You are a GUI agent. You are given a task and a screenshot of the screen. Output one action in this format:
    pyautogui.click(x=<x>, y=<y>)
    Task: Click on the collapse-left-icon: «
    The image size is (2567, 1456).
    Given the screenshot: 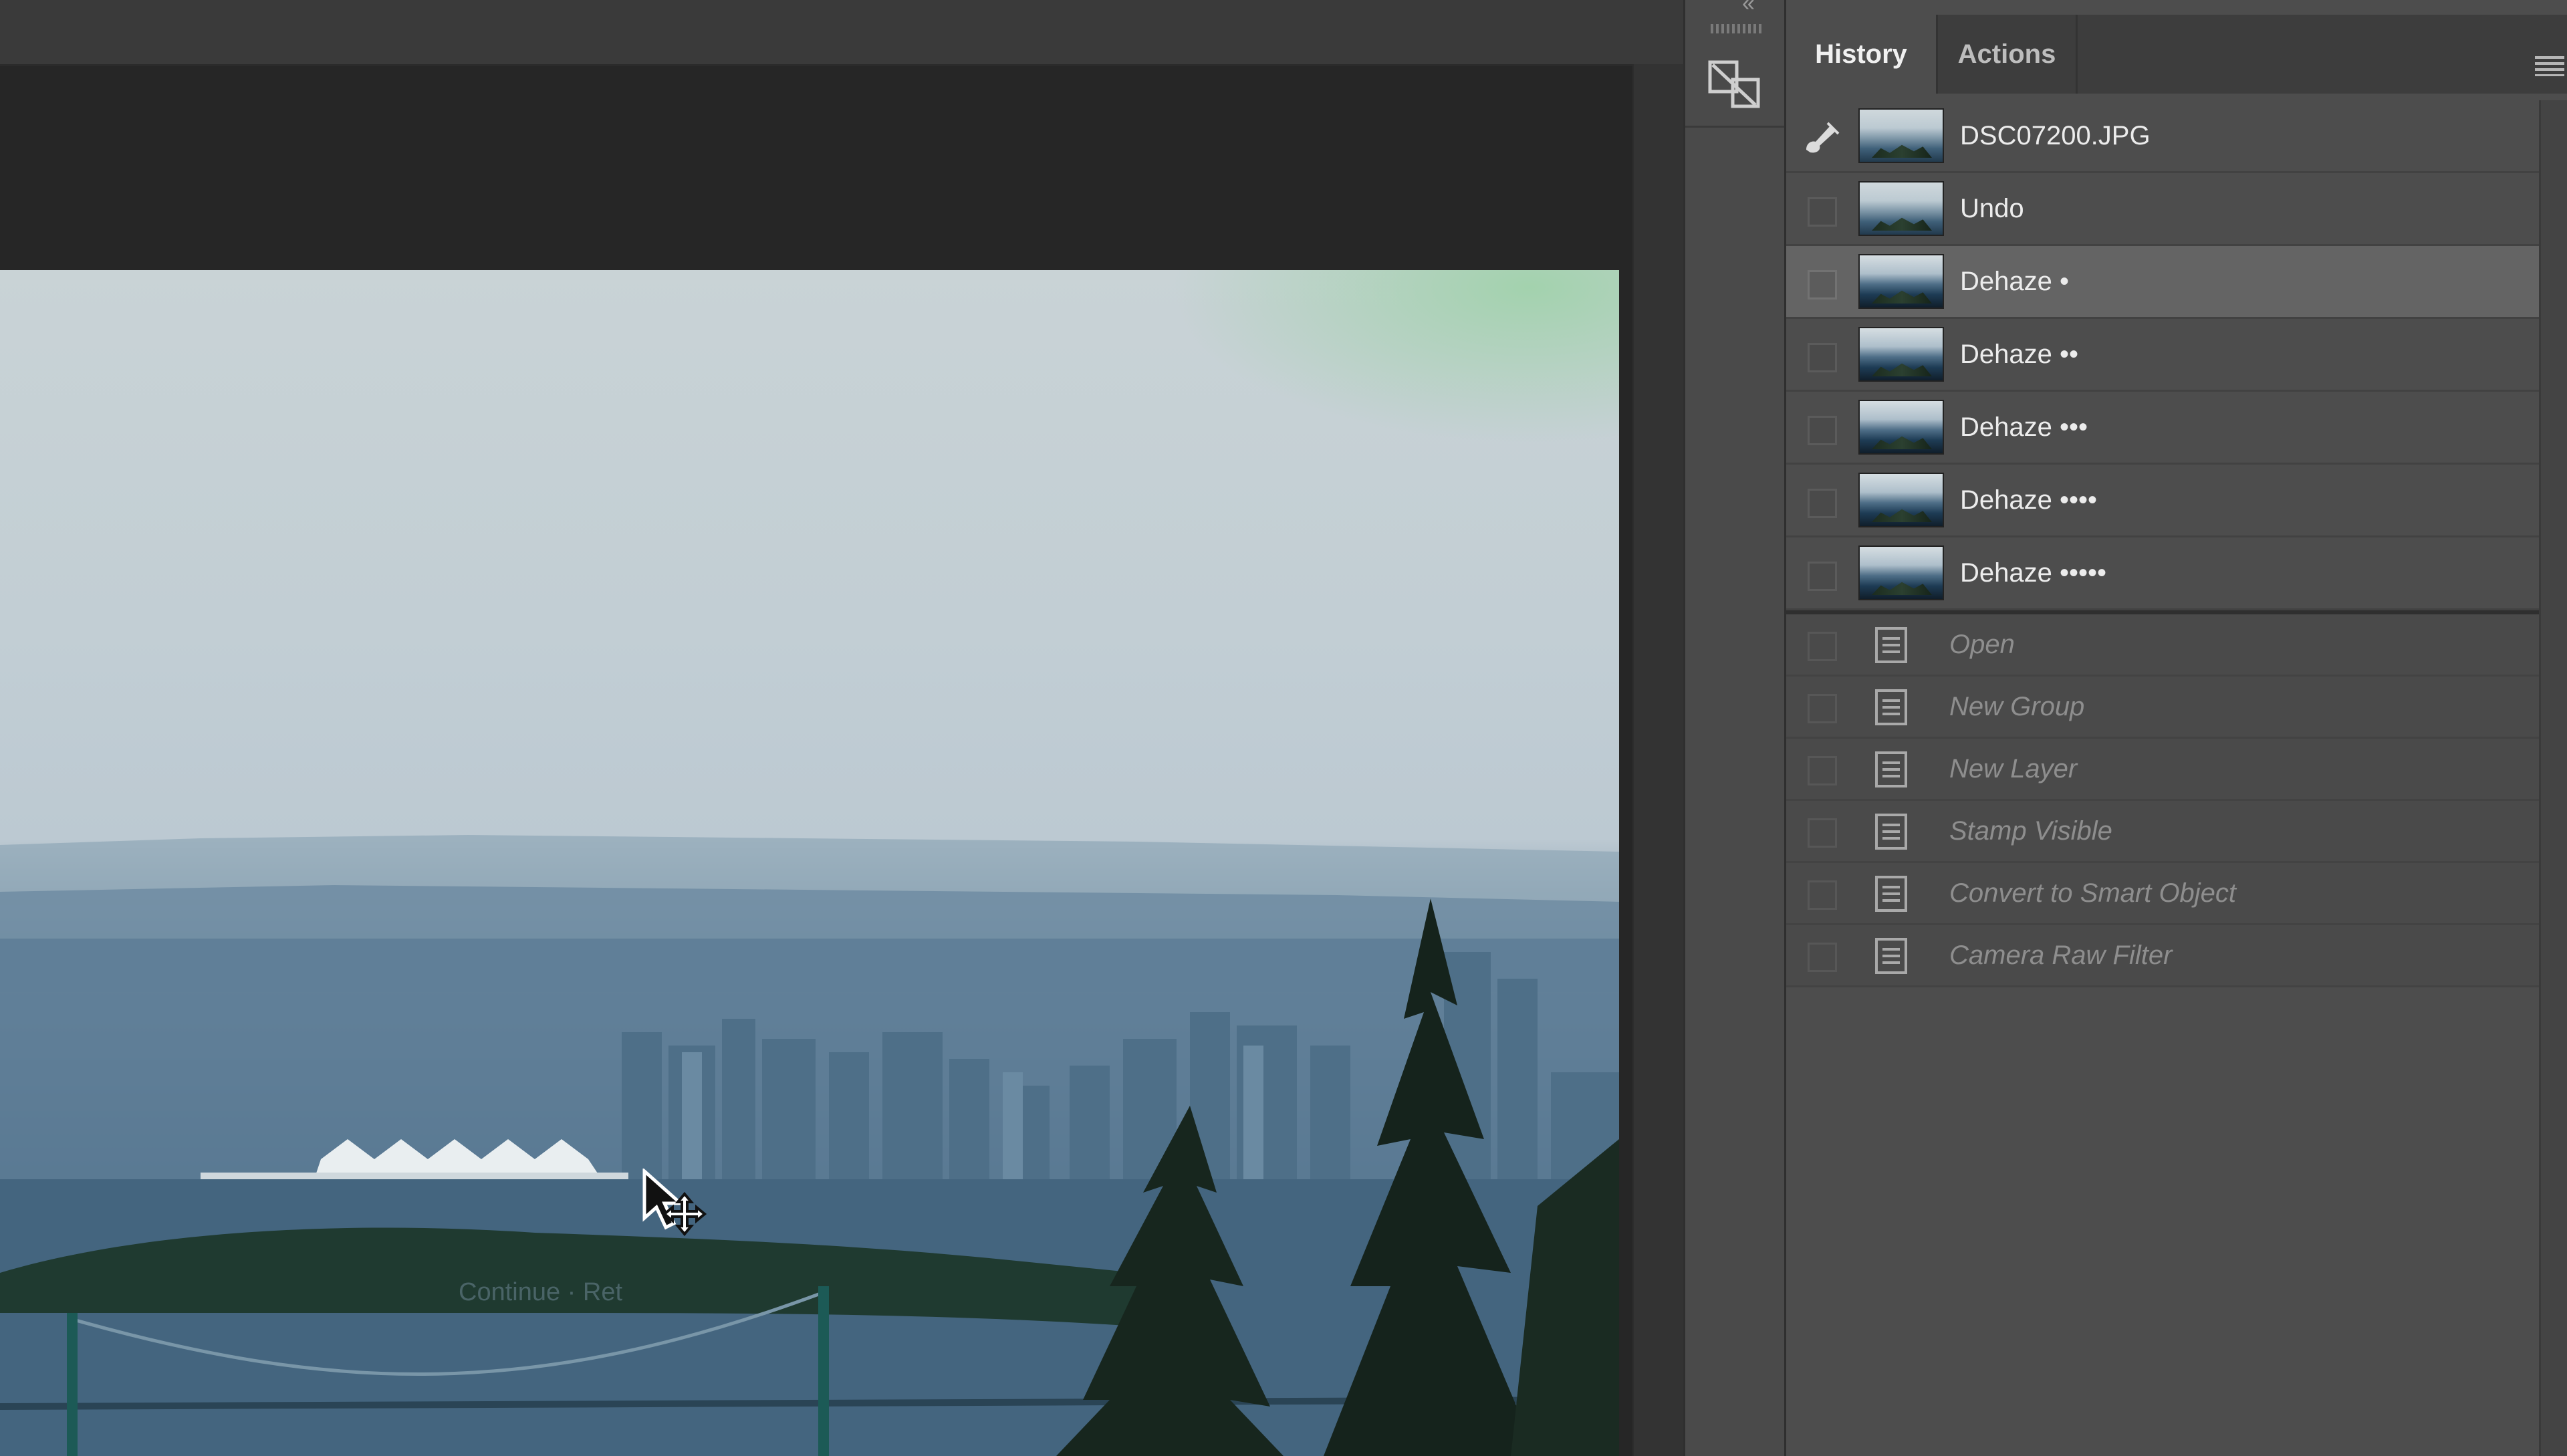 What is the action you would take?
    pyautogui.click(x=1748, y=8)
    